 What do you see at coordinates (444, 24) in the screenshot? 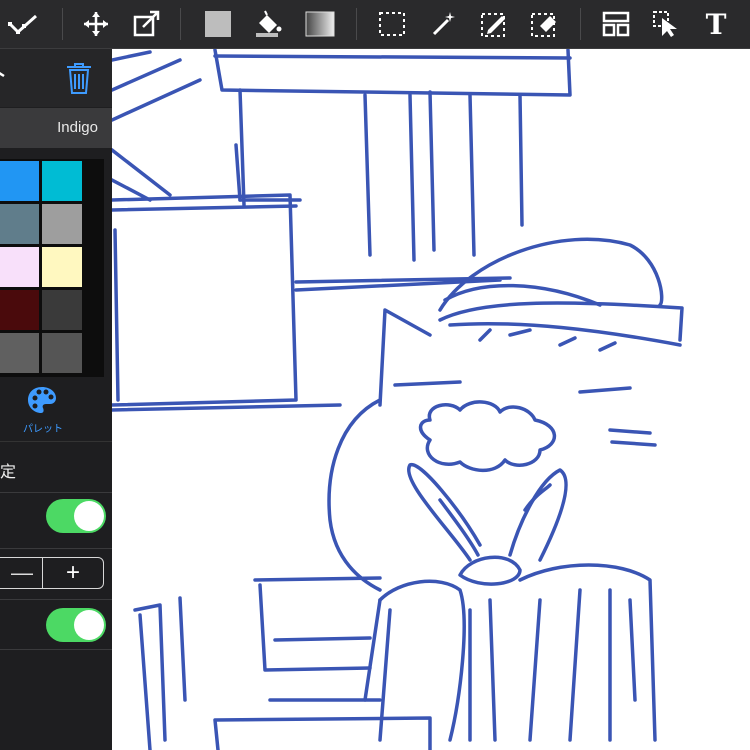
I see `magic-wand-icon` at bounding box center [444, 24].